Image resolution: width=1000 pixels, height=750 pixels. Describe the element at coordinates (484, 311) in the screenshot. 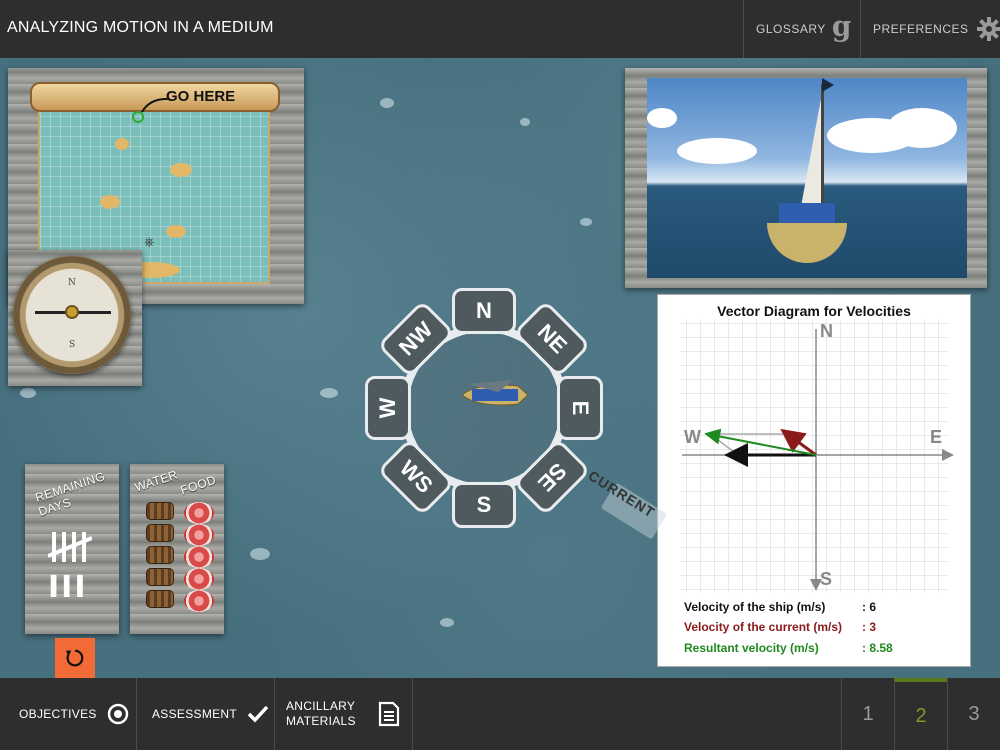

I see `direction-n-button: N` at that location.